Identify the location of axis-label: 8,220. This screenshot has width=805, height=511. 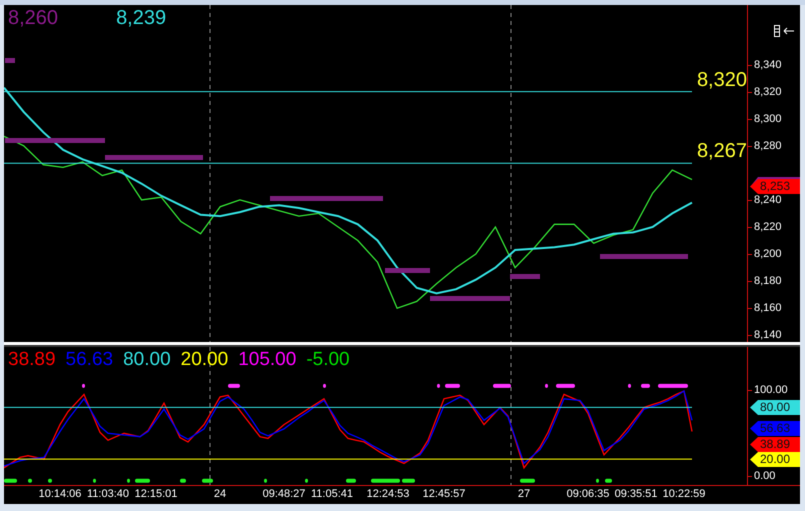
(768, 227).